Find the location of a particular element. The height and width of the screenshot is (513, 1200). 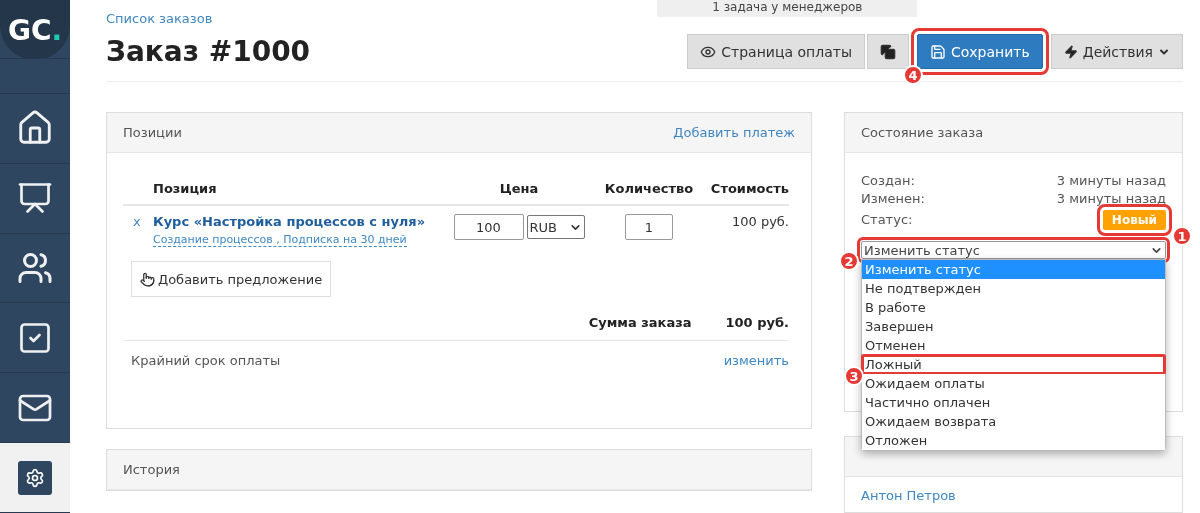

save-icon is located at coordinates (937, 51).